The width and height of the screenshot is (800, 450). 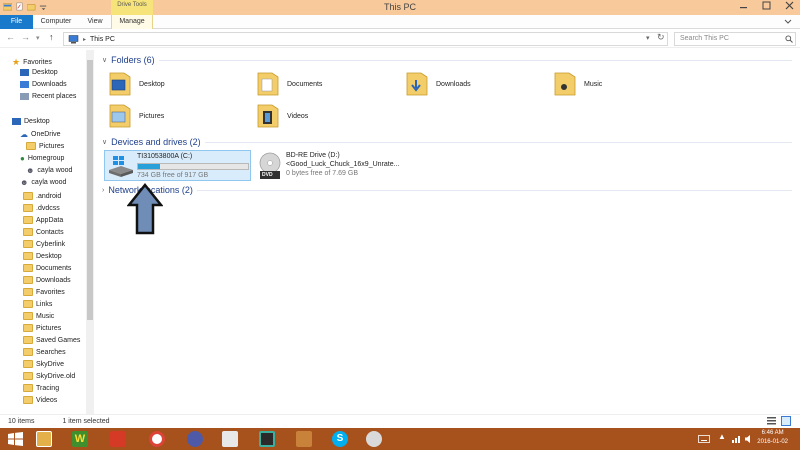 What do you see at coordinates (374, 439) in the screenshot?
I see `paint-taskbar-icon` at bounding box center [374, 439].